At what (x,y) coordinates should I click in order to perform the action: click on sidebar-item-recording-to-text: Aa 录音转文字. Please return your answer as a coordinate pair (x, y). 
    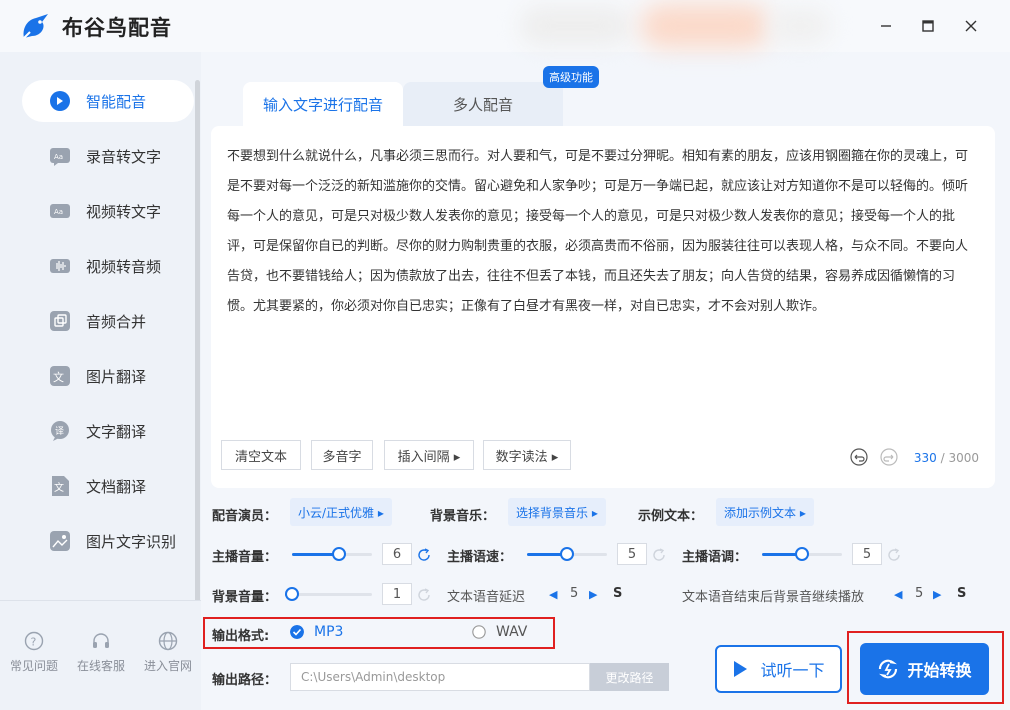
    Looking at the image, I should click on (108, 156).